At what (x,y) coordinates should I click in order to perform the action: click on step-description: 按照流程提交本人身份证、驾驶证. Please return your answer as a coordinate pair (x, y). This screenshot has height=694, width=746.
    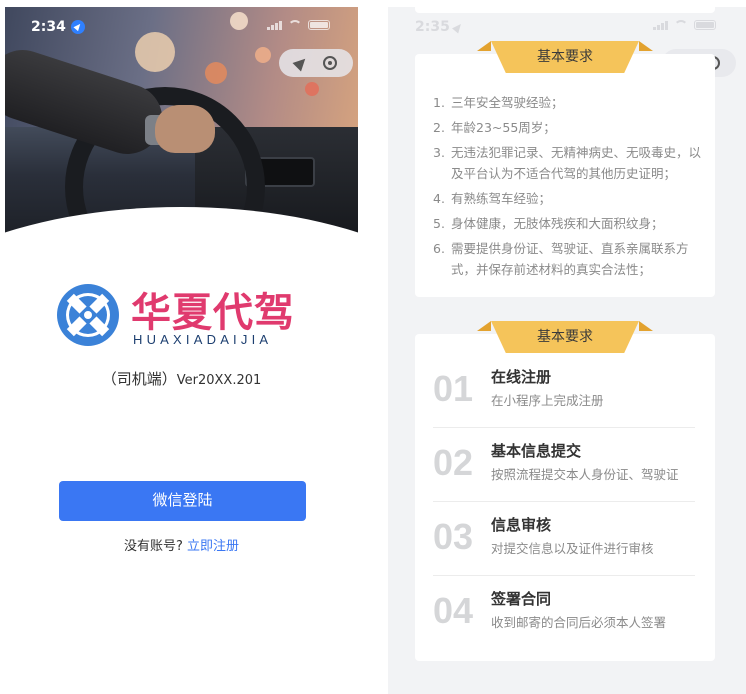
    Looking at the image, I should click on (585, 474).